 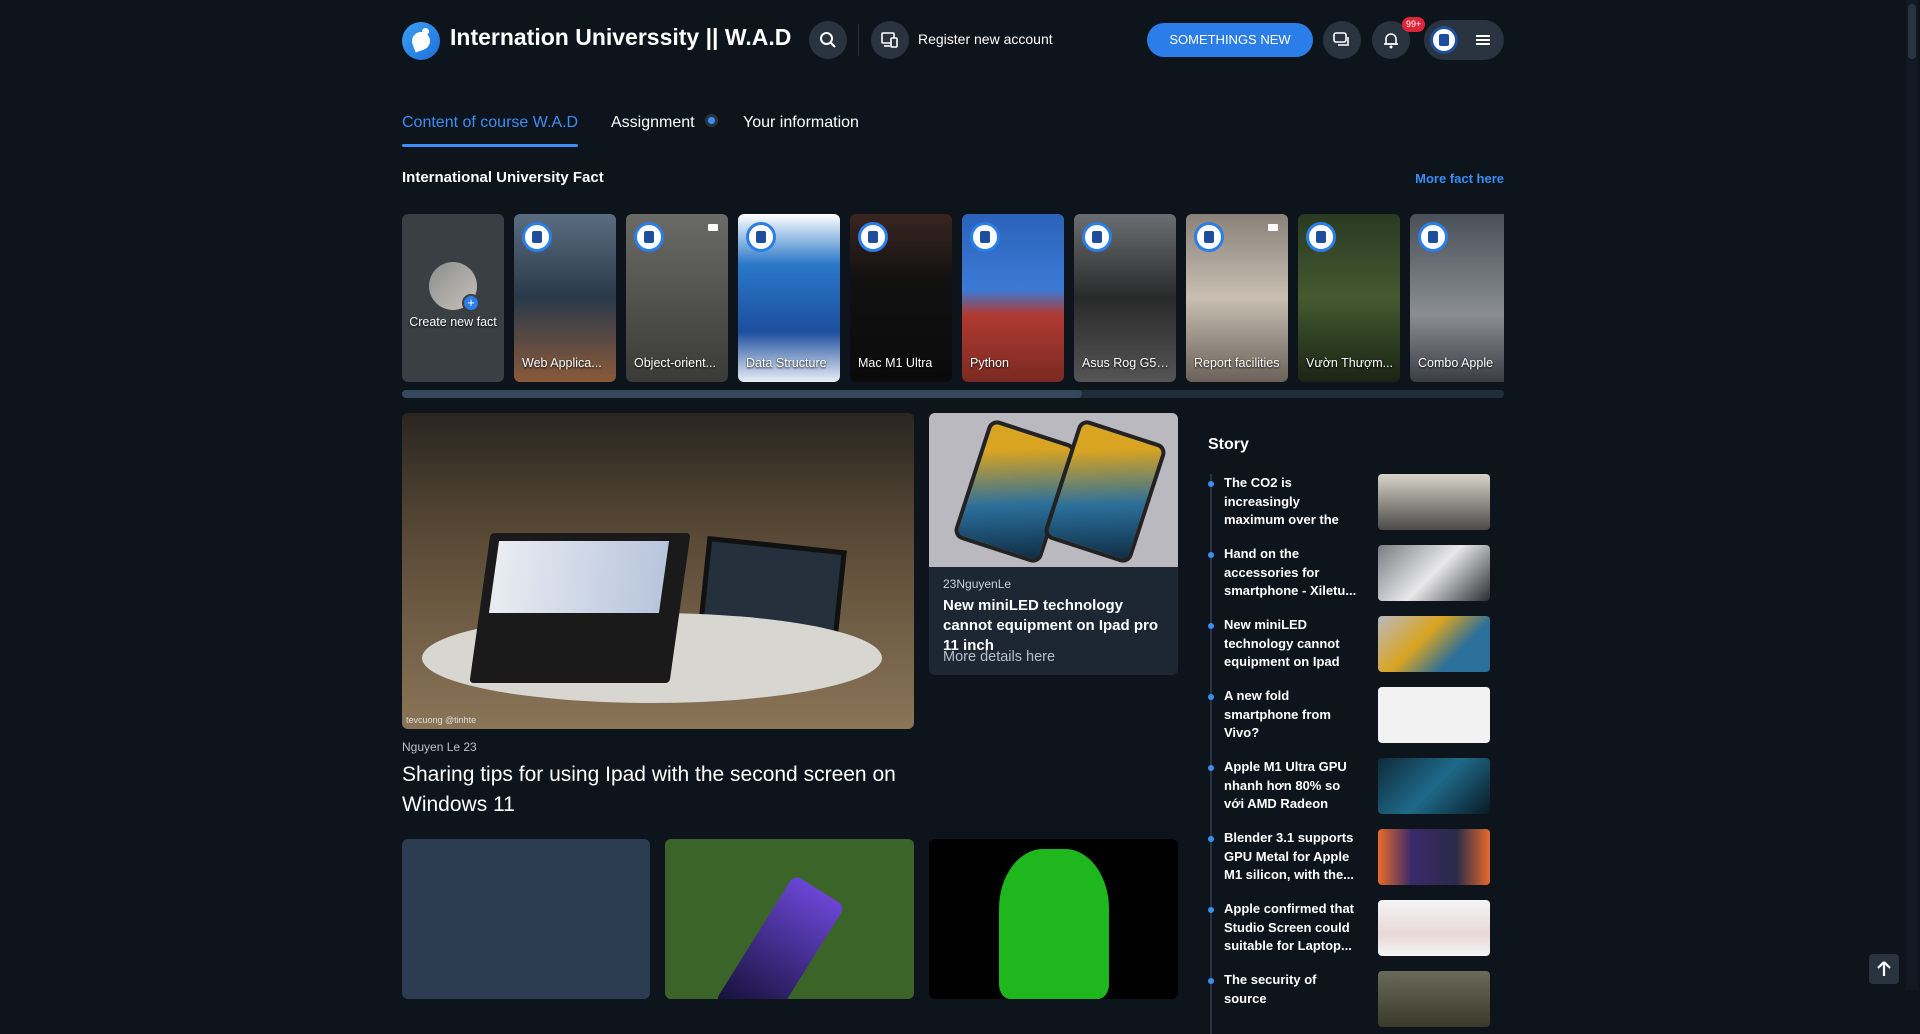 I want to click on fact-card-label: Asus Rog G531, so click(x=1126, y=363).